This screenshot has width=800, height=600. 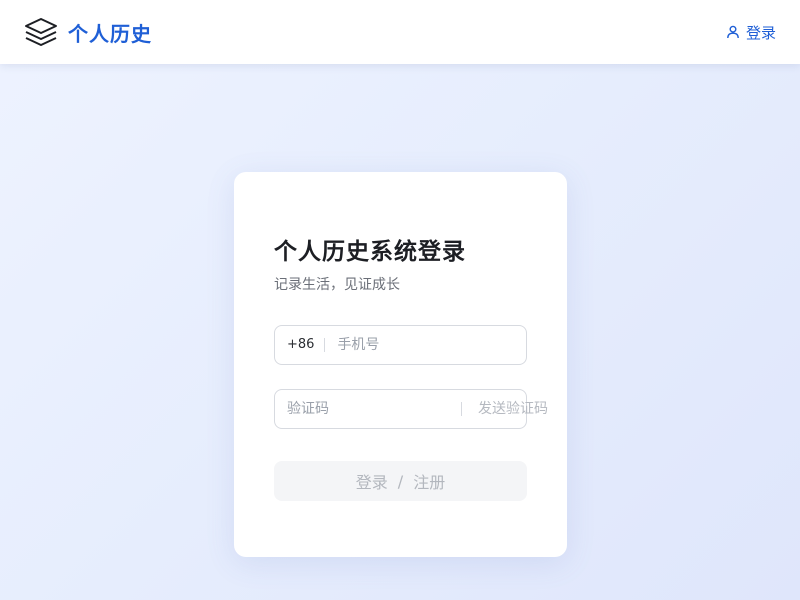 What do you see at coordinates (760, 32) in the screenshot?
I see `header-login-label: 登录` at bounding box center [760, 32].